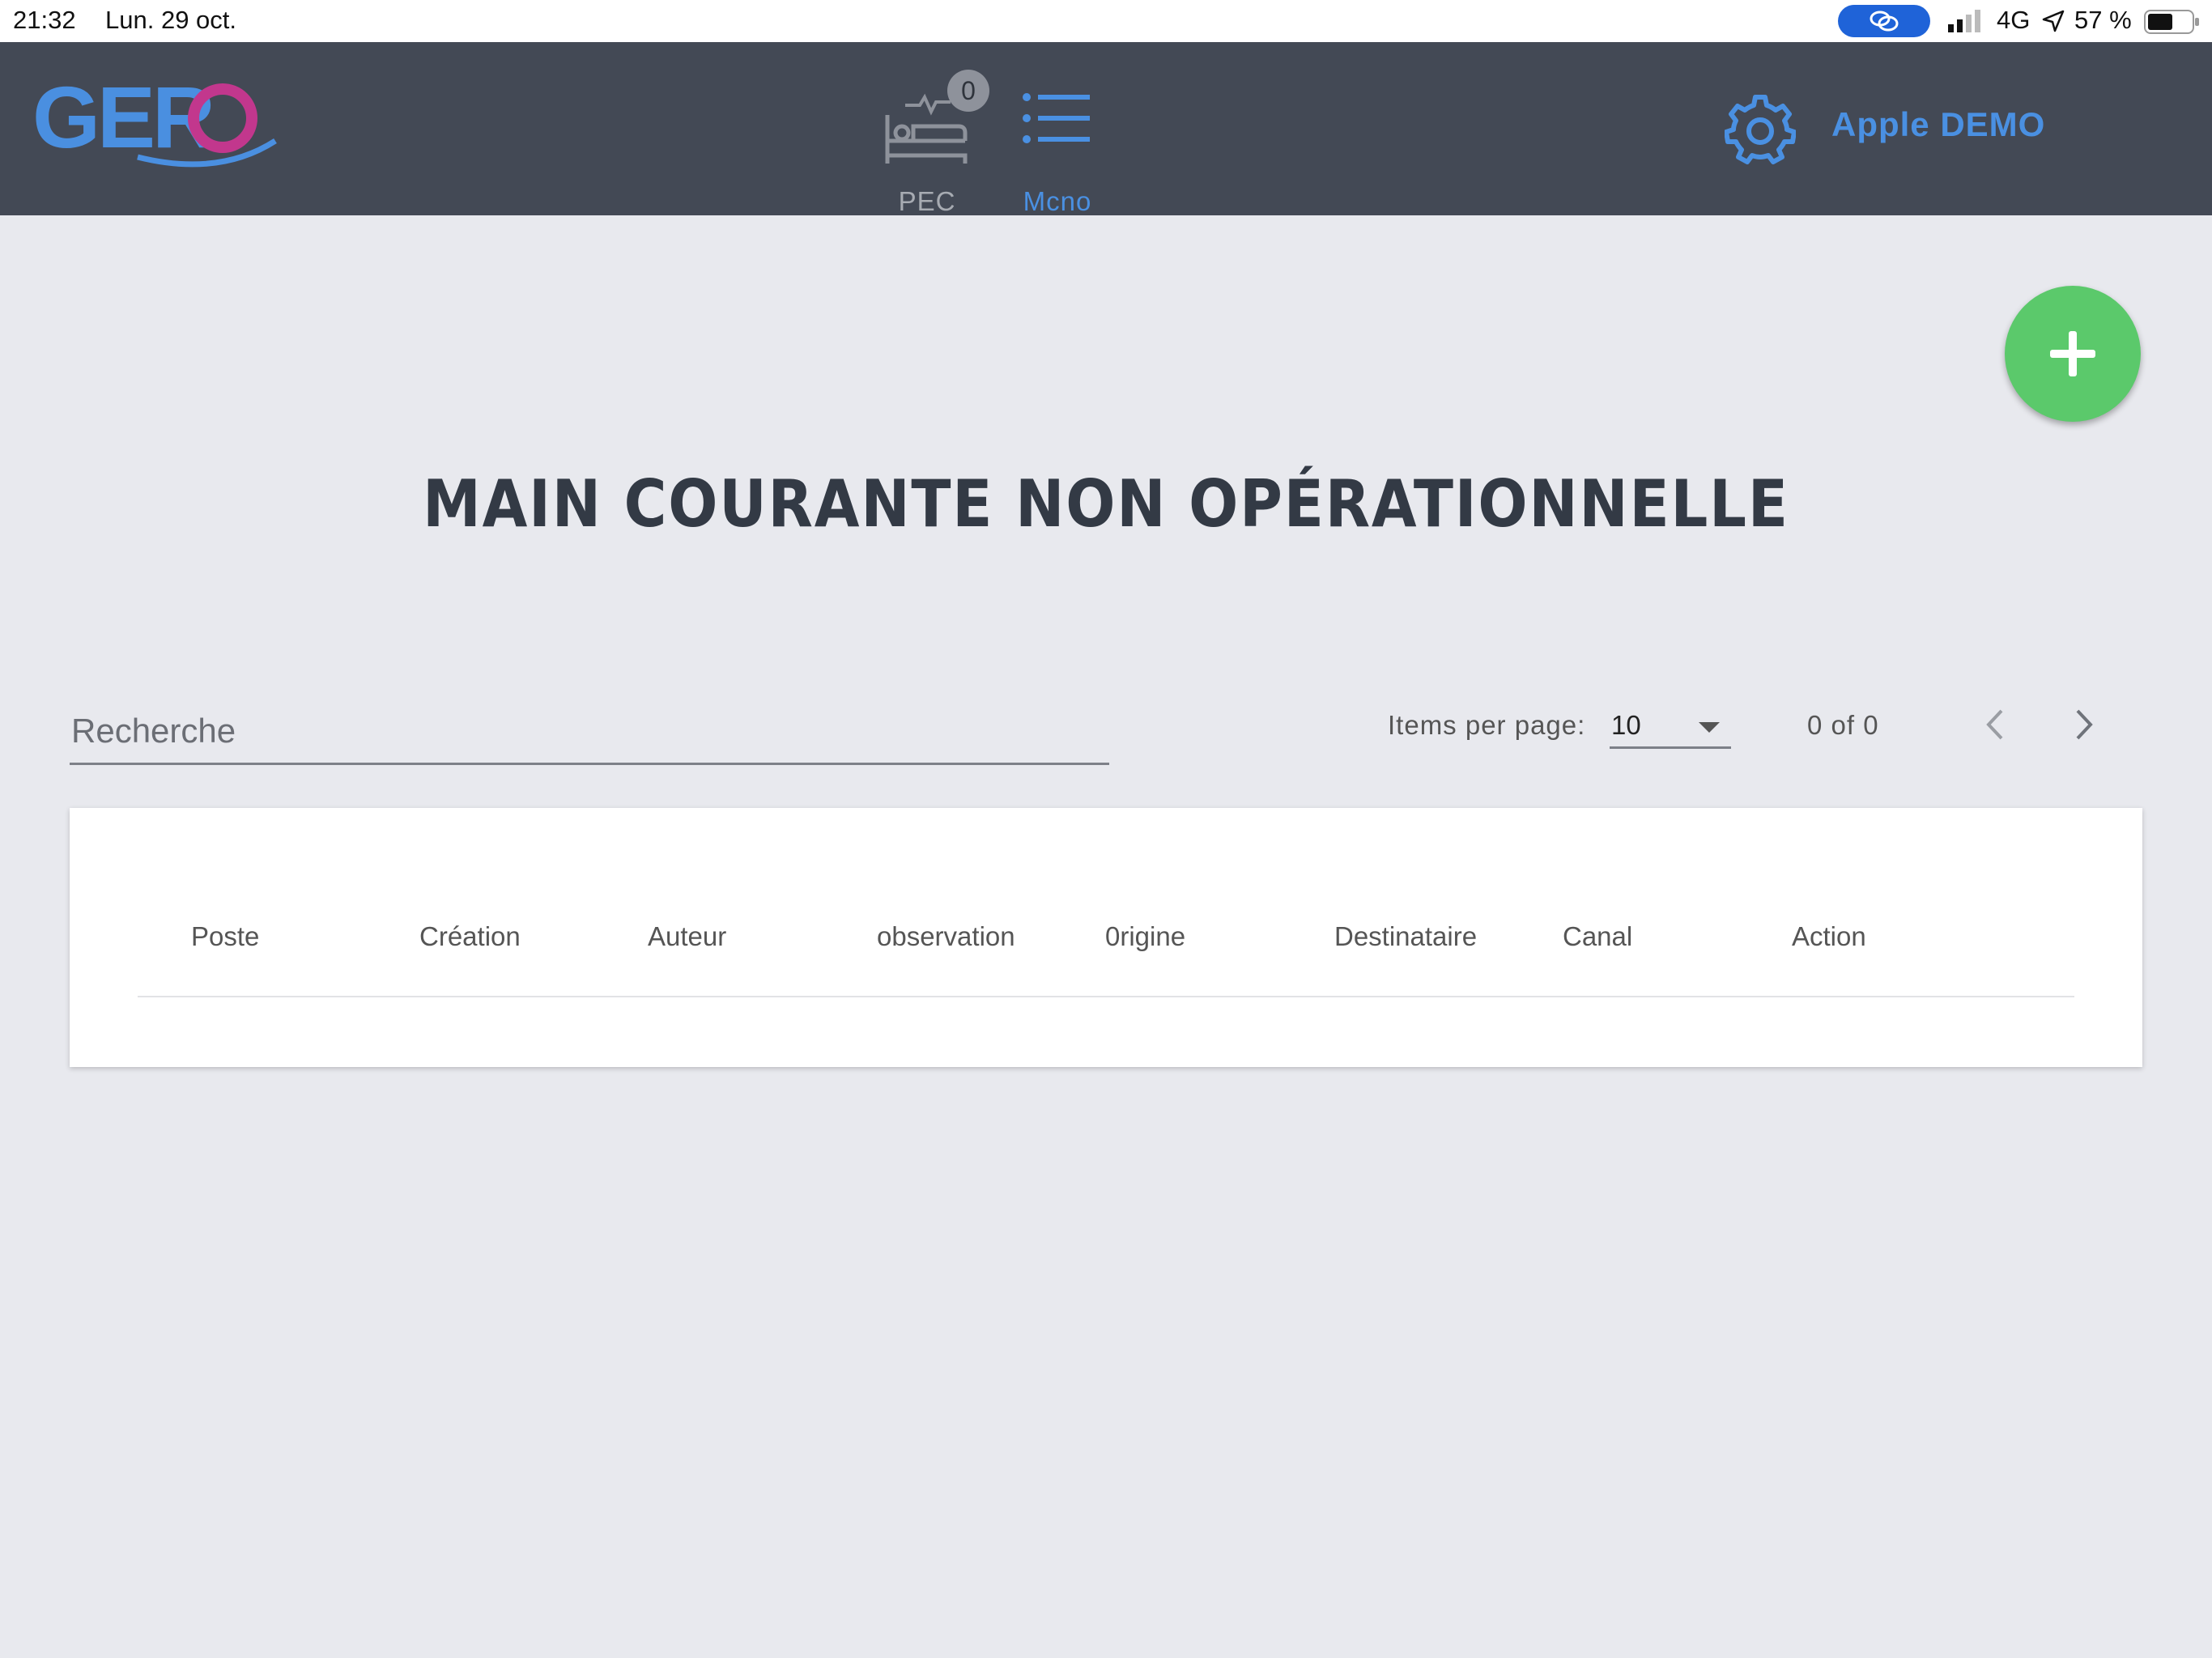 The height and width of the screenshot is (1658, 2212). Describe the element at coordinates (1829, 936) in the screenshot. I see `column-header-action: Action` at that location.